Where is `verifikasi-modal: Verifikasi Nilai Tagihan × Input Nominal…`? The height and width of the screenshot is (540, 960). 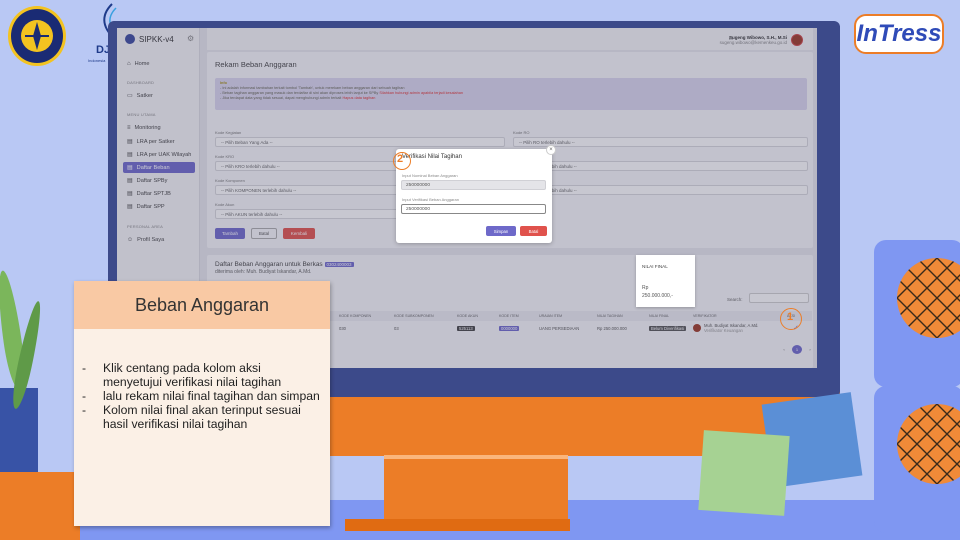 verifikasi-modal: Verifikasi Nilai Tagihan × Input Nominal… is located at coordinates (476, 194).